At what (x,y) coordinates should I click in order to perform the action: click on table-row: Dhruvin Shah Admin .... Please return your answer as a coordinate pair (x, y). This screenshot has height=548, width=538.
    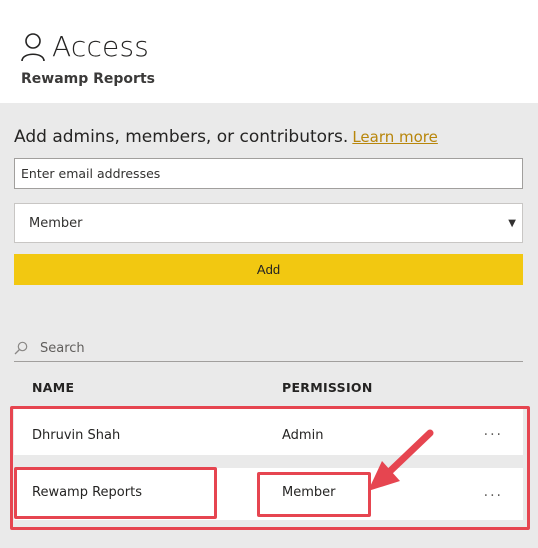
    Looking at the image, I should click on (268, 432).